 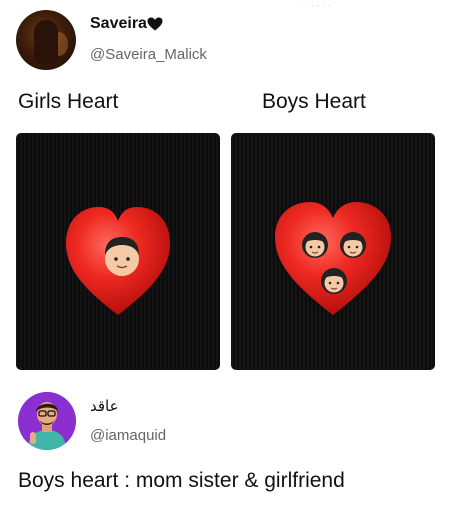 What do you see at coordinates (128, 435) in the screenshot?
I see `author-handle: @iamaquid` at bounding box center [128, 435].